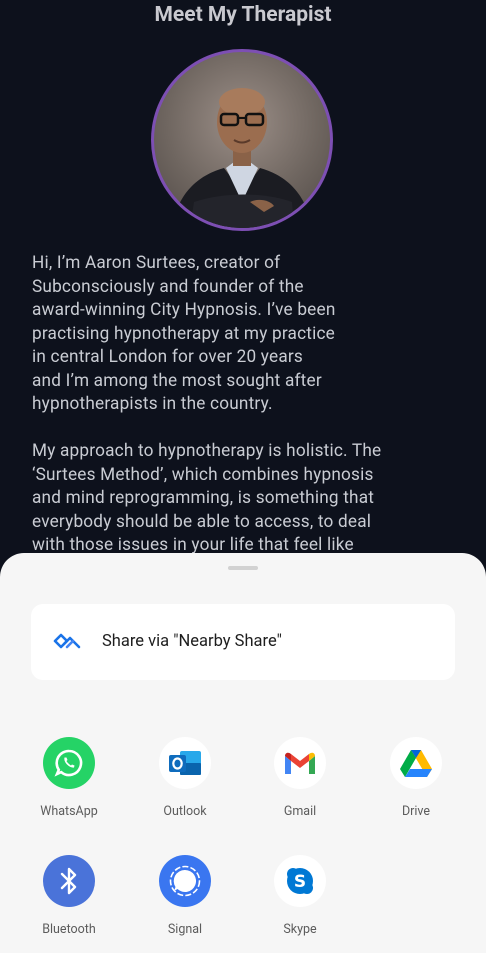  What do you see at coordinates (416, 811) in the screenshot?
I see `share-app-label: Drive` at bounding box center [416, 811].